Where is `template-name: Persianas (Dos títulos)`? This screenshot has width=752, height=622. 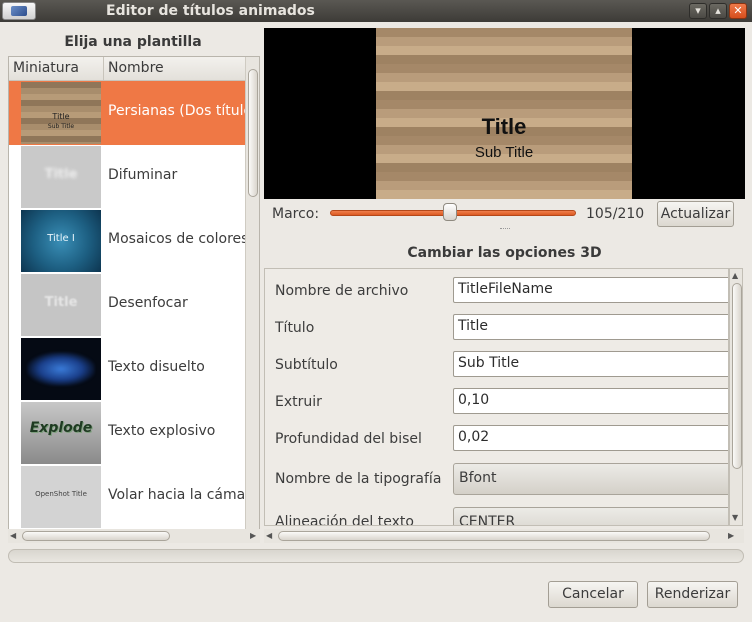 template-name: Persianas (Dos títulos) is located at coordinates (184, 111).